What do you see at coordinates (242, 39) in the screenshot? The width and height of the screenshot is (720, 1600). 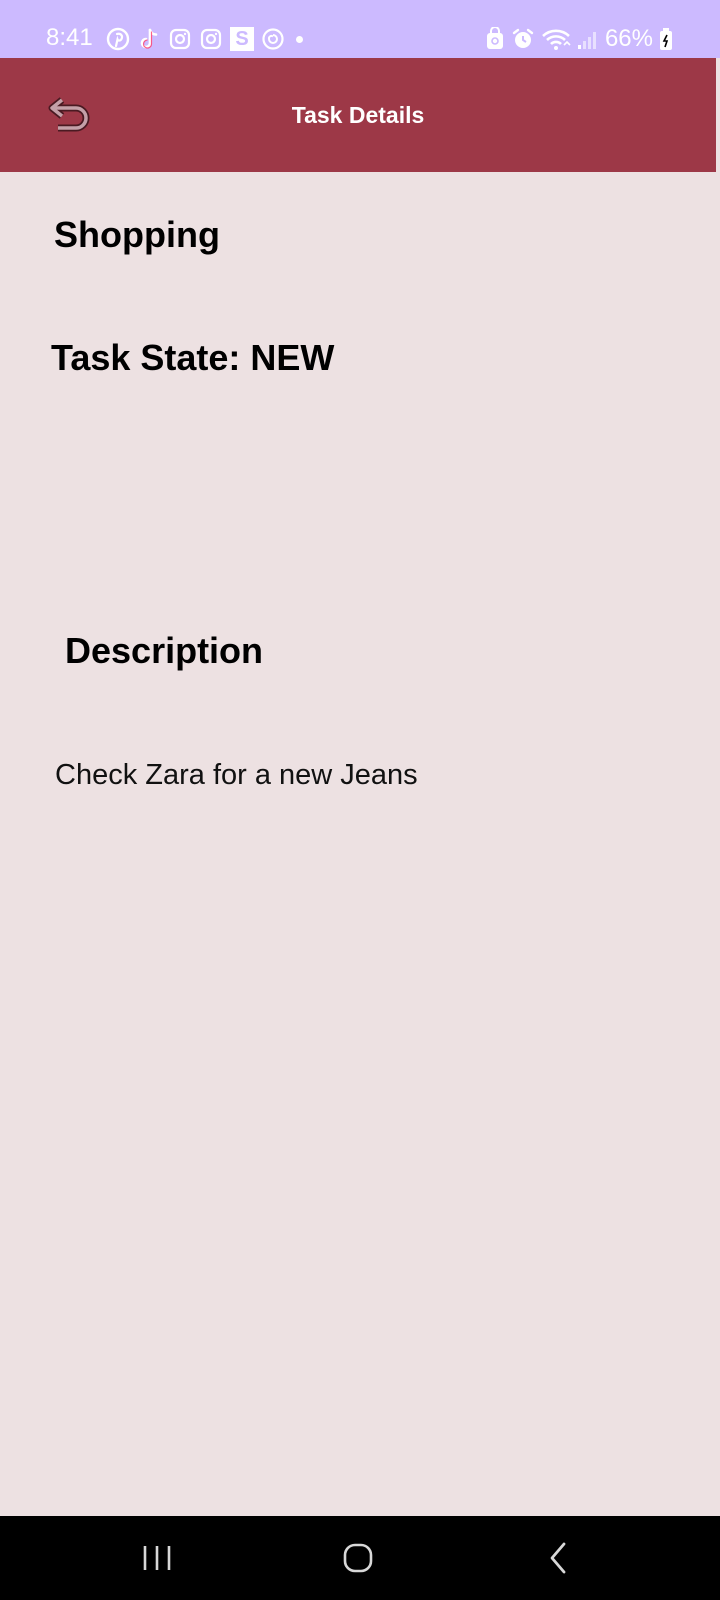 I see `s-app-icon: S` at bounding box center [242, 39].